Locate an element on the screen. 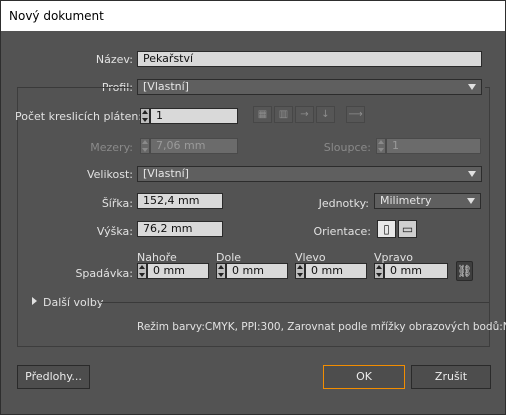 The height and width of the screenshot is (415, 506). columns-stepper is located at coordinates (381, 146).